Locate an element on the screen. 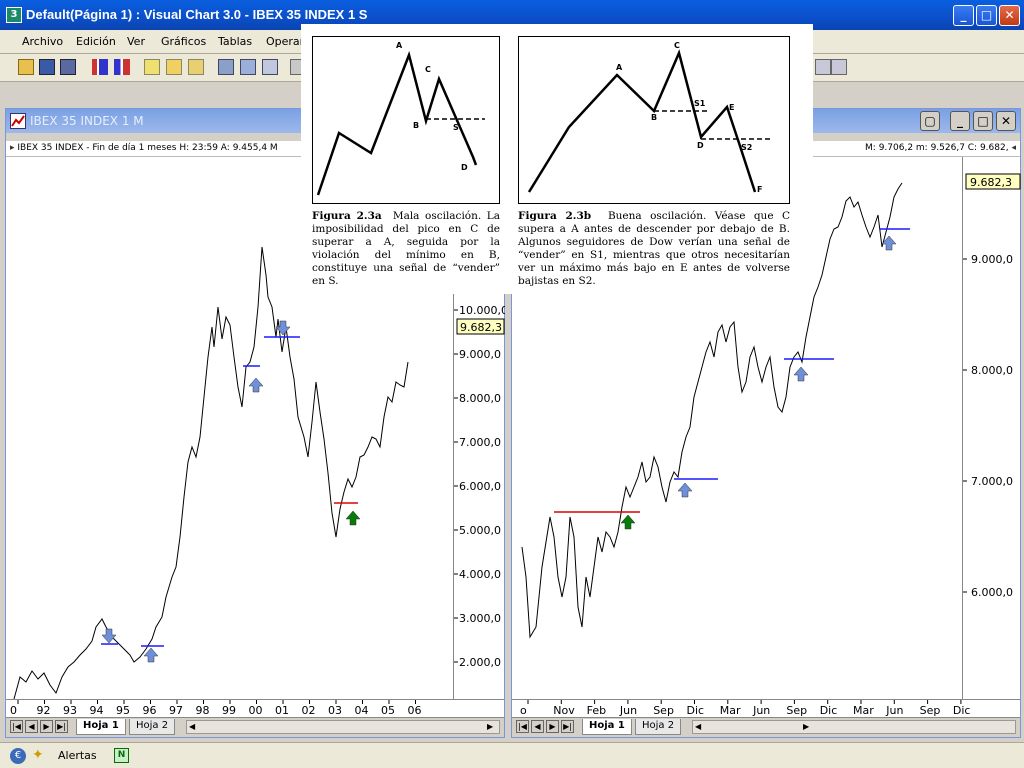 The height and width of the screenshot is (768, 1024). right-tab-hoja1: Hoja 1 is located at coordinates (607, 727).